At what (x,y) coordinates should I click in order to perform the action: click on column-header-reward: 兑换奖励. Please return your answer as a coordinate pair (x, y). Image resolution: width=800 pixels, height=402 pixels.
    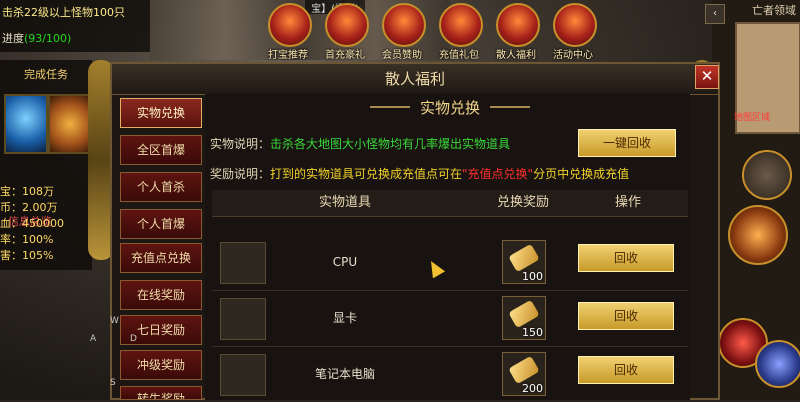
    Looking at the image, I should click on (522, 202).